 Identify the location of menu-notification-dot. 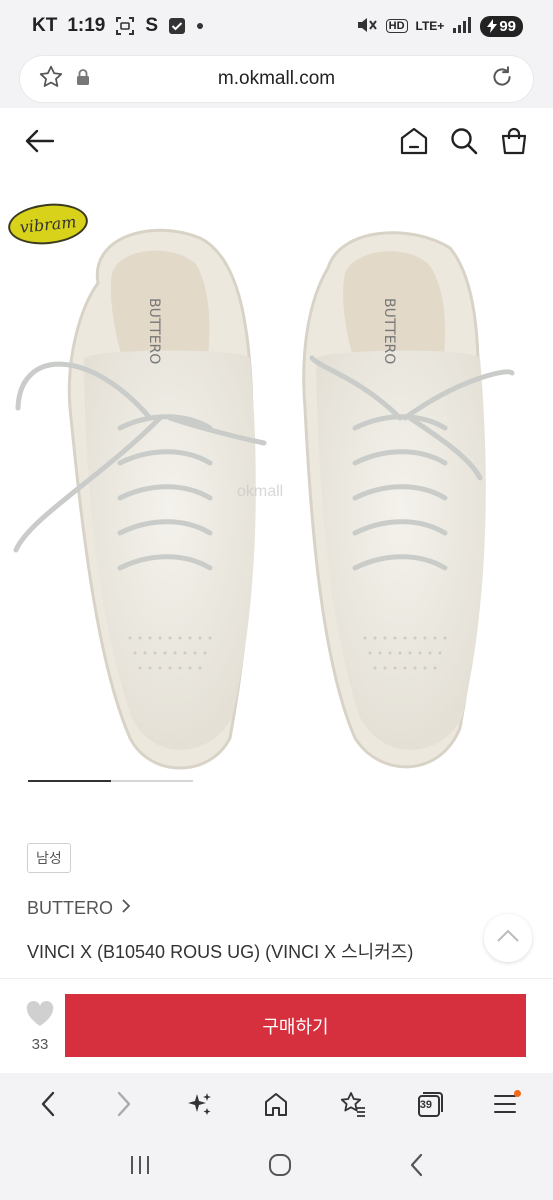
(517, 1093).